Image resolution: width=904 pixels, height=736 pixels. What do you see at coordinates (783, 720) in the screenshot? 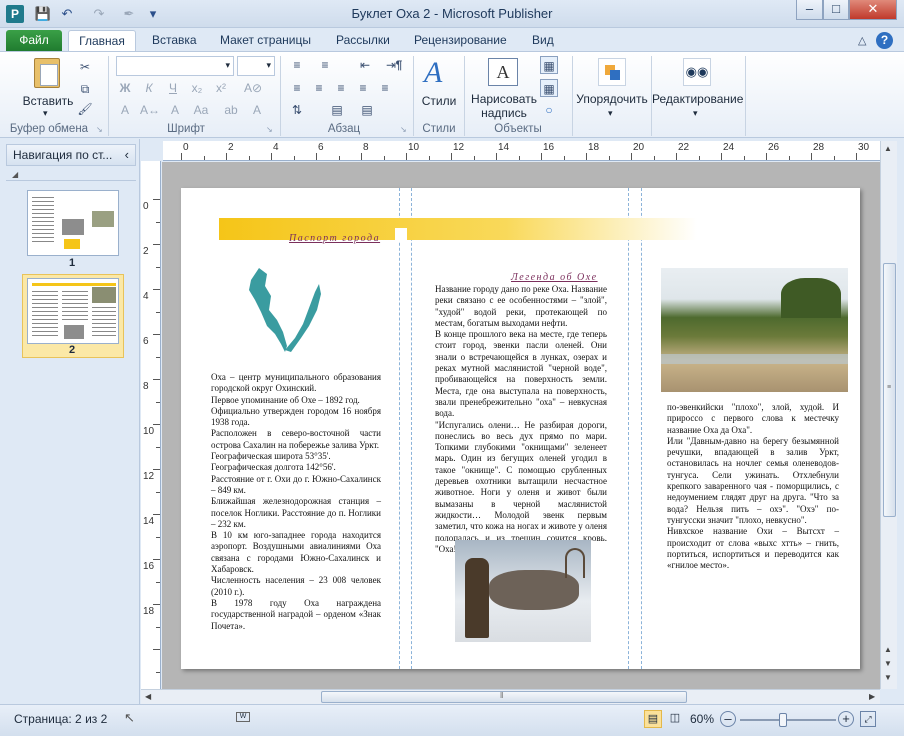
I see `zoom-slider-thumb` at bounding box center [783, 720].